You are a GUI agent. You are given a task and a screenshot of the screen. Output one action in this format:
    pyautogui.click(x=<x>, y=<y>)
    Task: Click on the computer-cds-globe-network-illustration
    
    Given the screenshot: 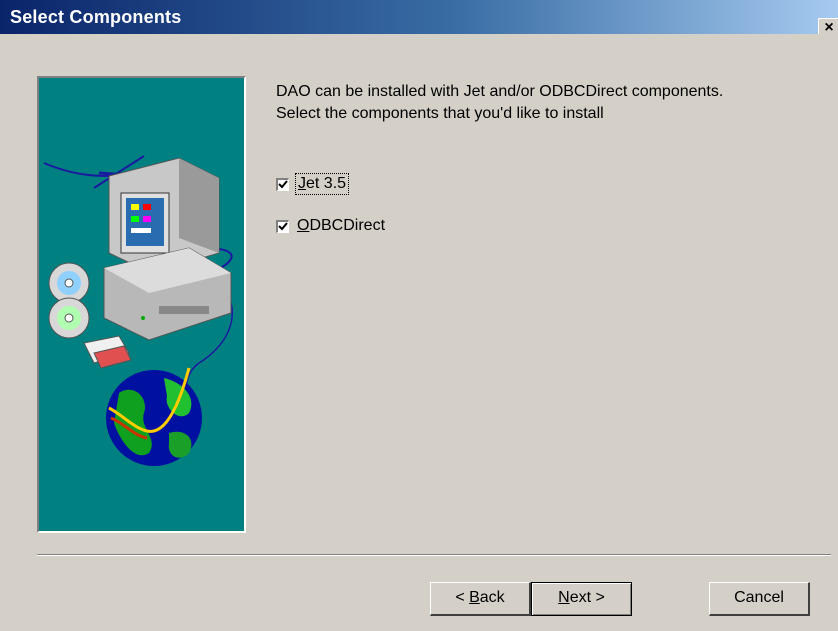 What is the action you would take?
    pyautogui.click(x=138, y=310)
    